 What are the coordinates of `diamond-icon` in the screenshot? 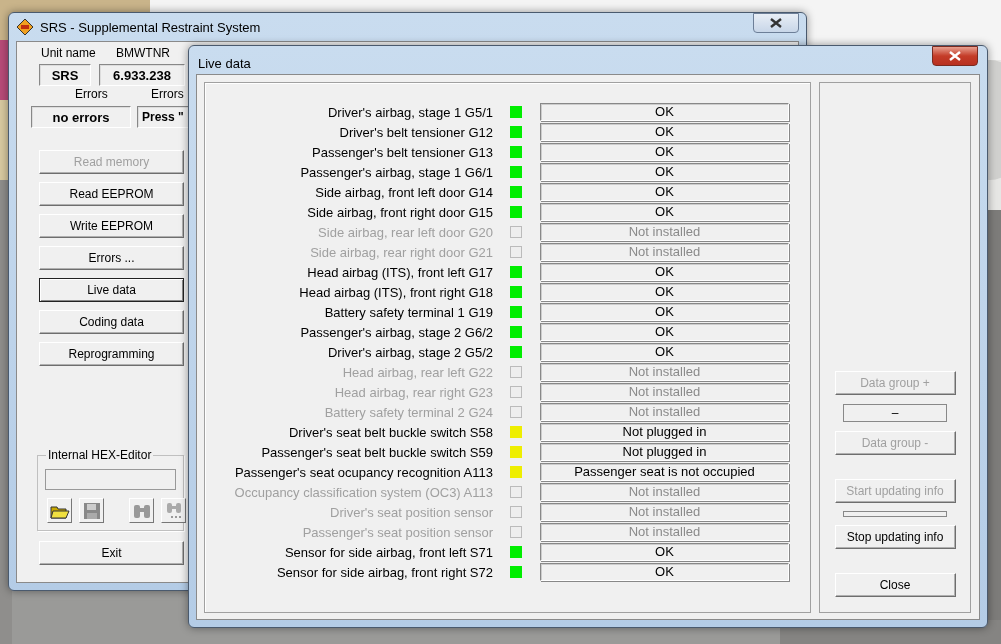 It's located at (25, 27).